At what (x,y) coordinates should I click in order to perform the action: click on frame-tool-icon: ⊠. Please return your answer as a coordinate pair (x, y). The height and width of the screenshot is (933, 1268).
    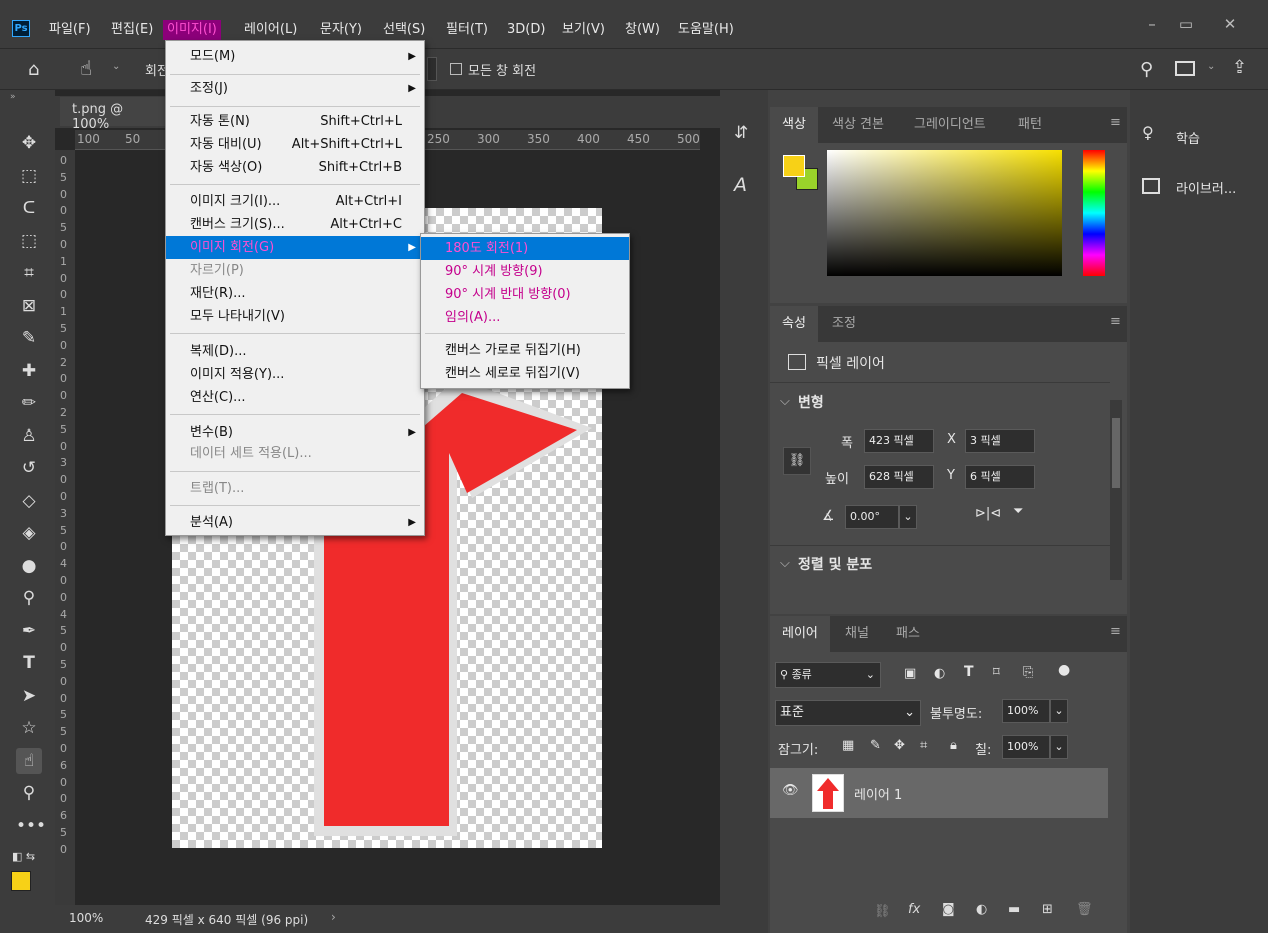
    Looking at the image, I should click on (29, 306).